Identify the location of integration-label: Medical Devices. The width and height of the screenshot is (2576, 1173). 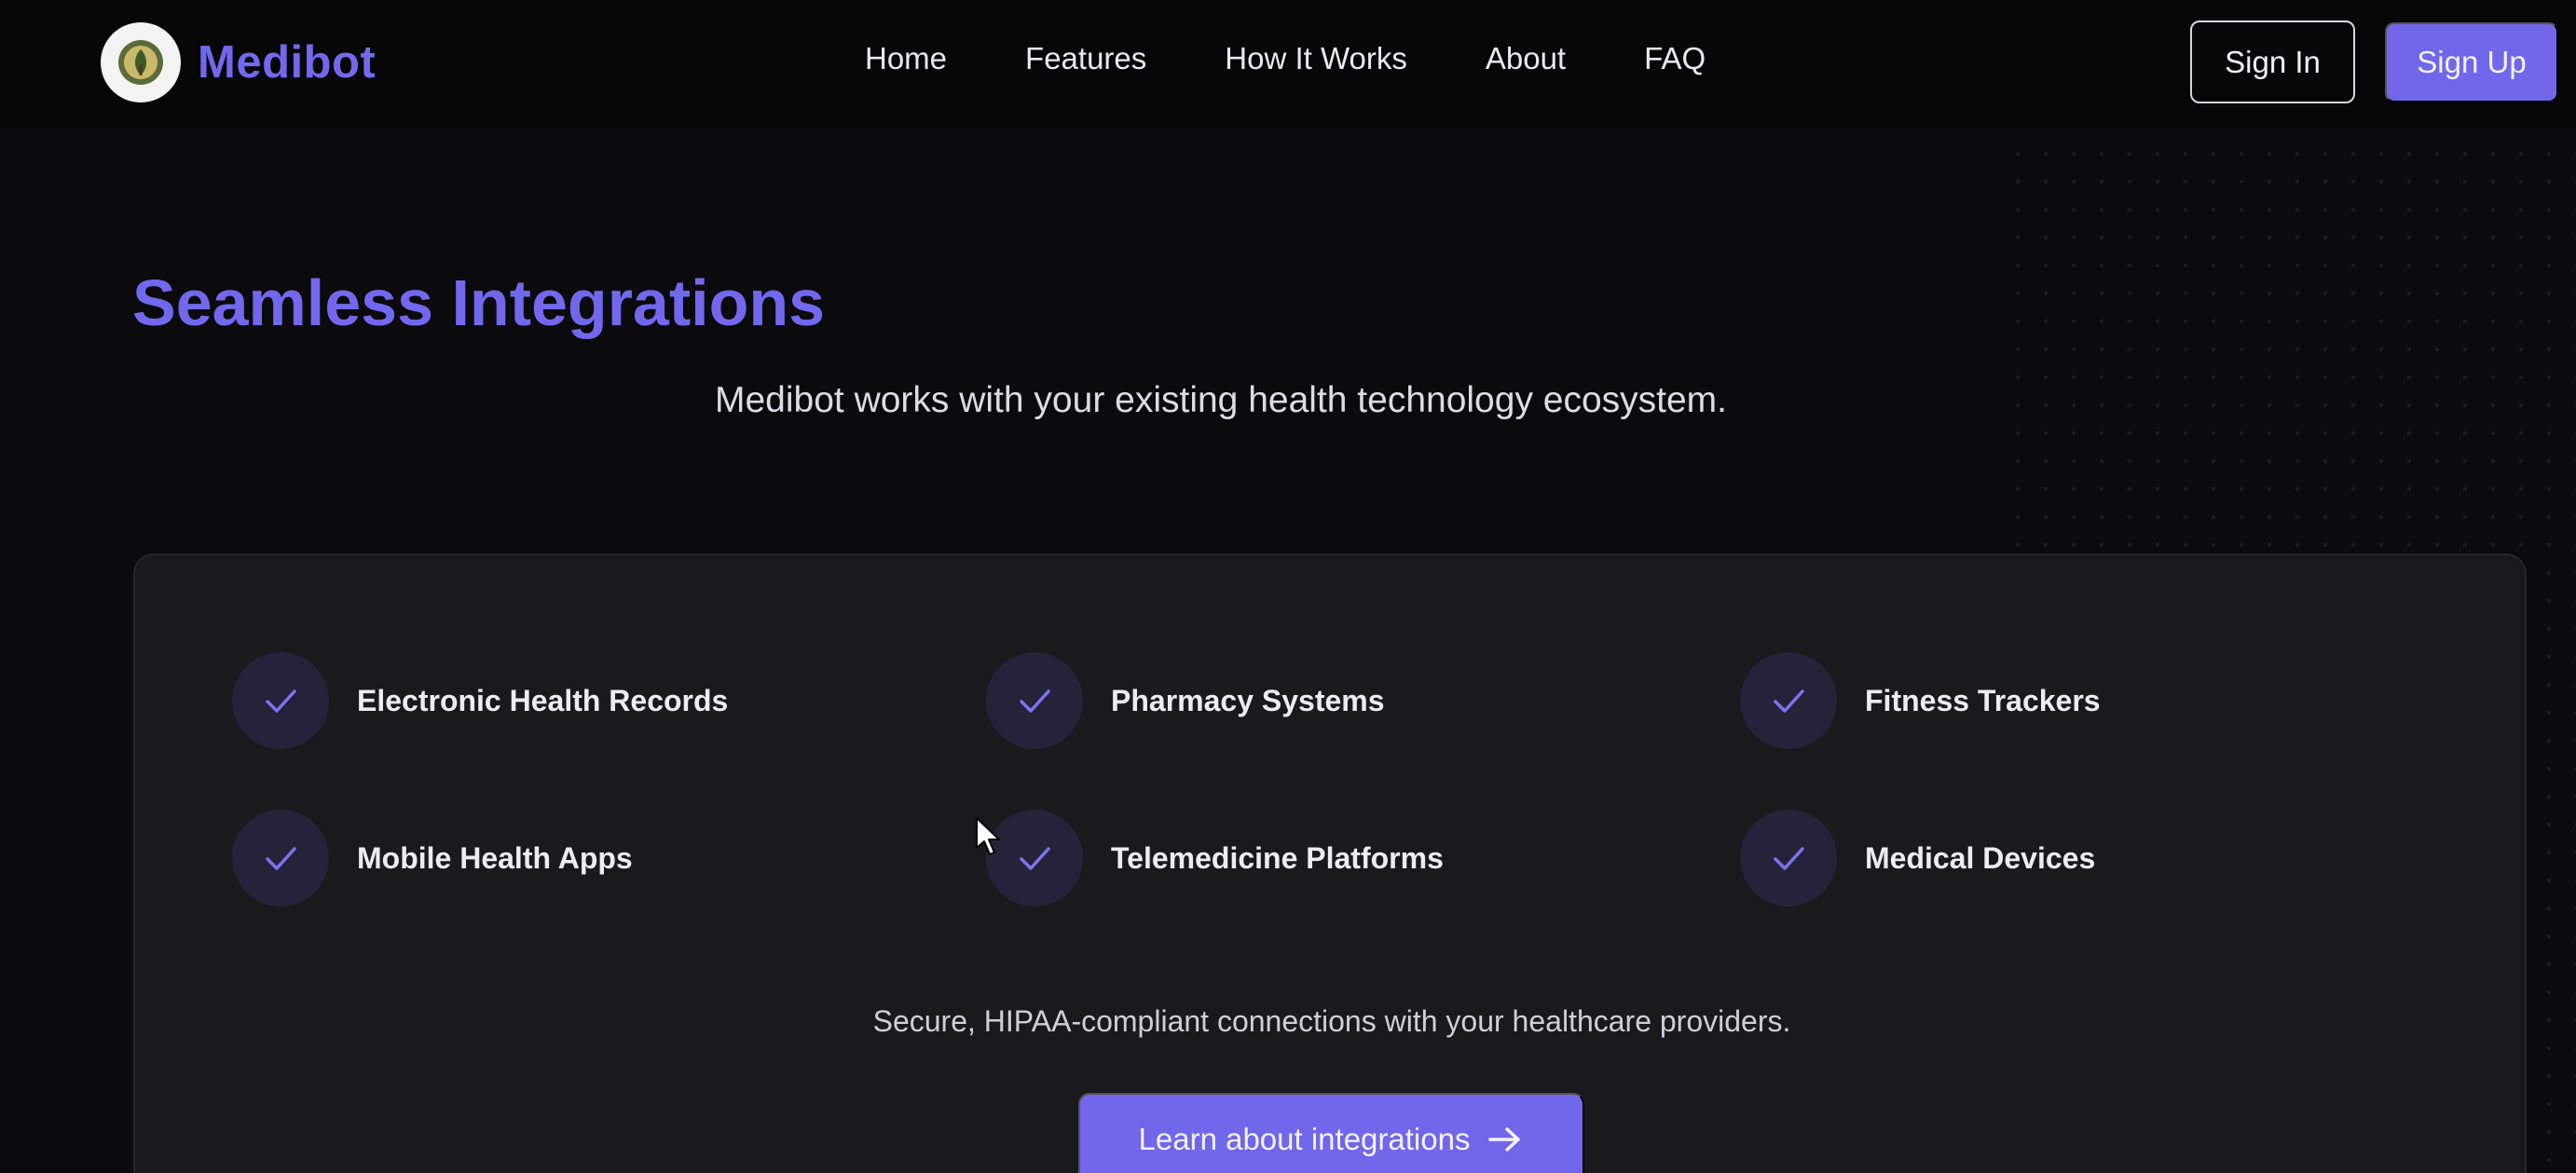
(1980, 858).